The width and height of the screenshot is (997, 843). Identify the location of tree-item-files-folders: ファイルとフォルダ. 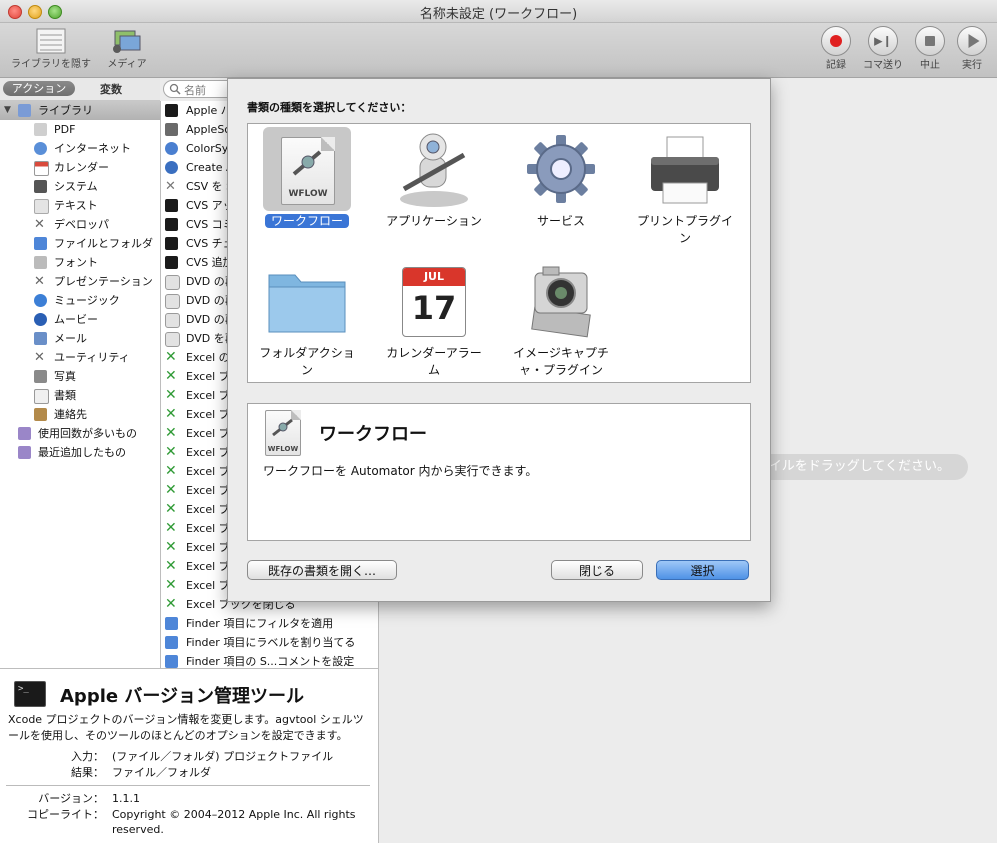
(80, 243).